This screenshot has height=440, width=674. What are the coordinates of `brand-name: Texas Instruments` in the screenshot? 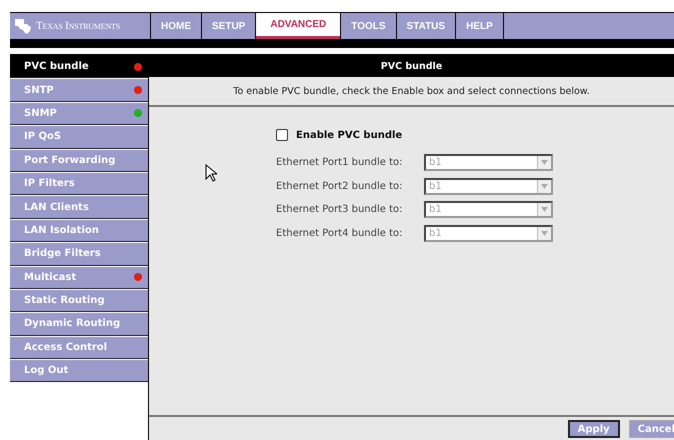 It's located at (78, 26).